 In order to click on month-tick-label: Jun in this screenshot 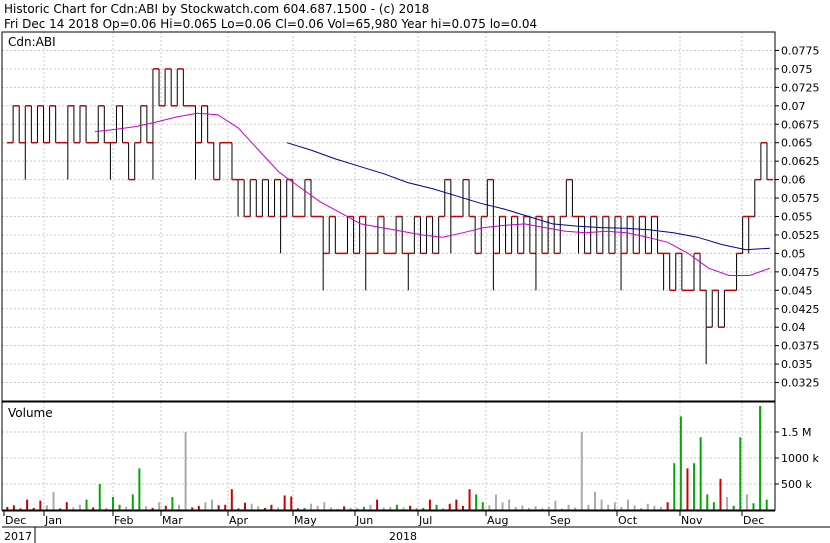, I will do `click(364, 520)`.